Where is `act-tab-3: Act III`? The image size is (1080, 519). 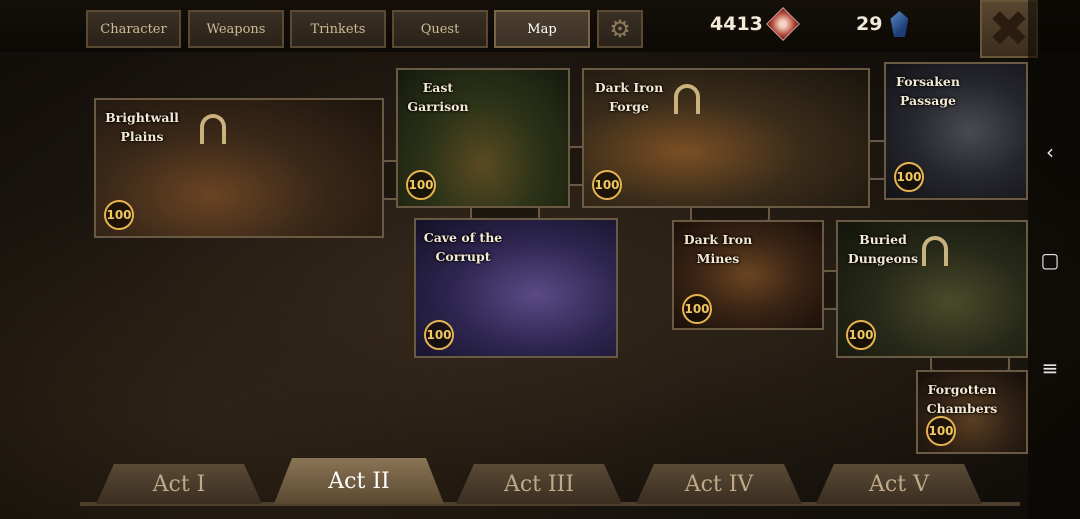 act-tab-3: Act III is located at coordinates (539, 484).